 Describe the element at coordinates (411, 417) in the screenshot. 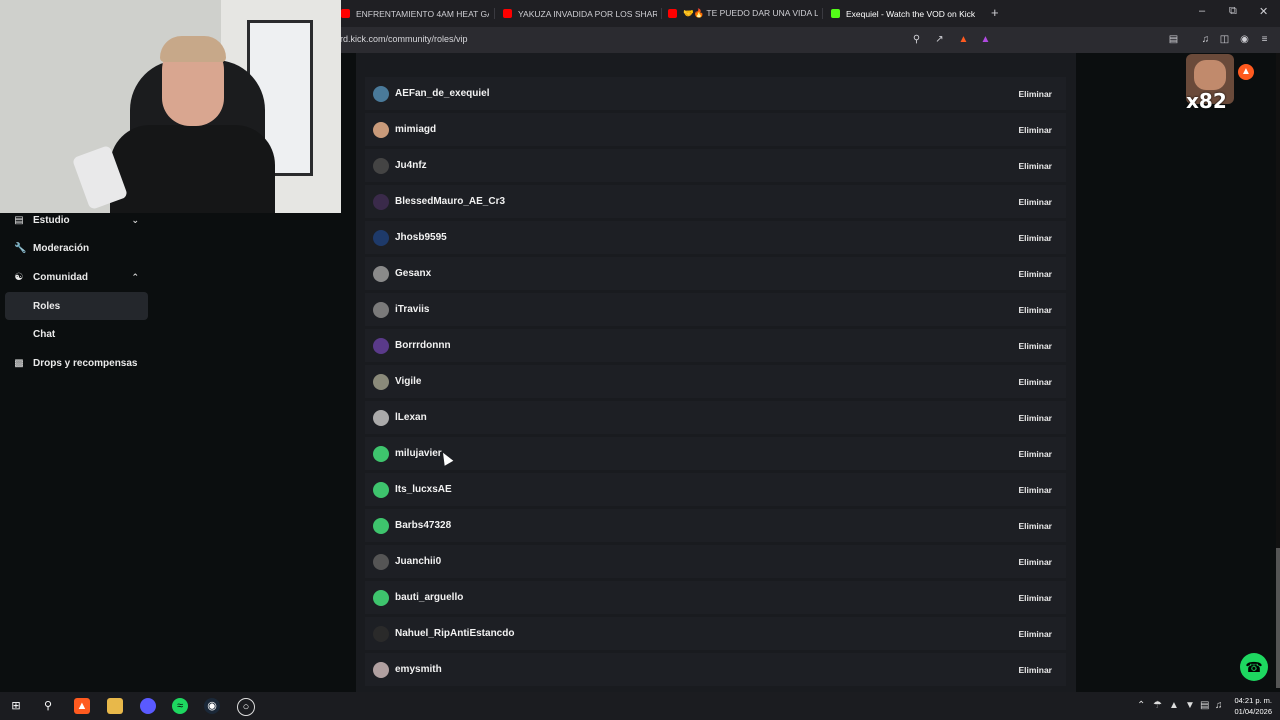

I see `username: lLexan` at that location.